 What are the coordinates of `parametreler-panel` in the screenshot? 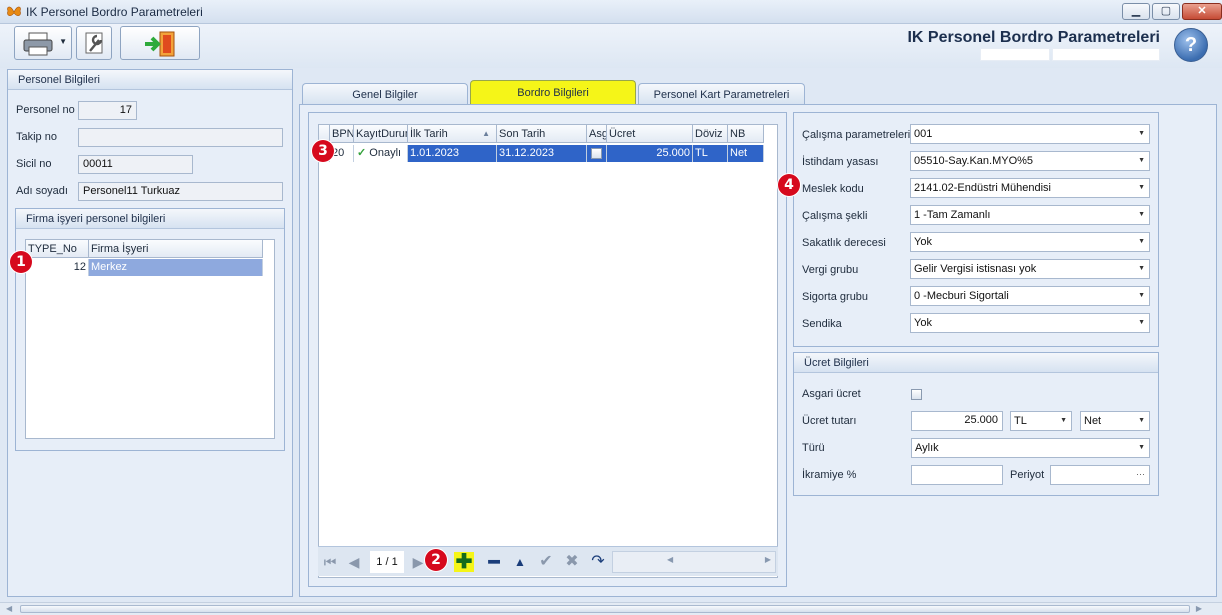 It's located at (976, 229).